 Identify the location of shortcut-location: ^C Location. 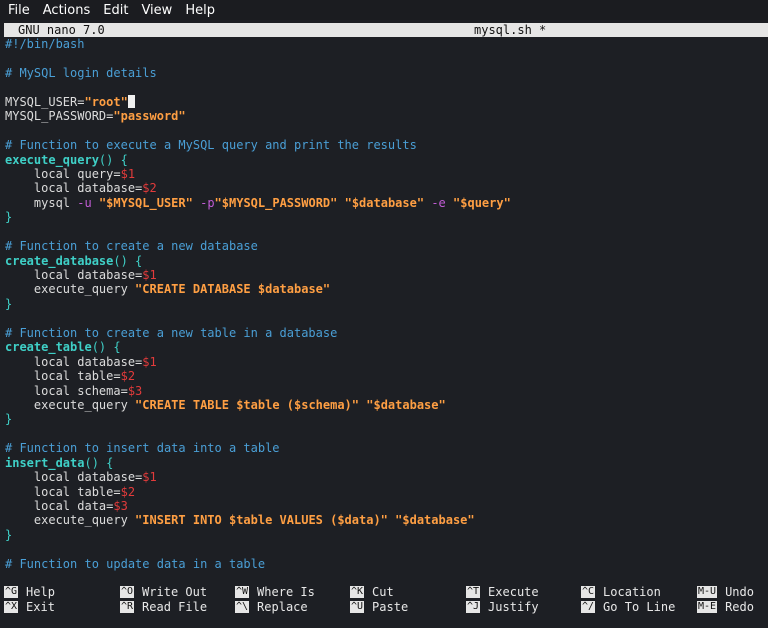
(621, 592).